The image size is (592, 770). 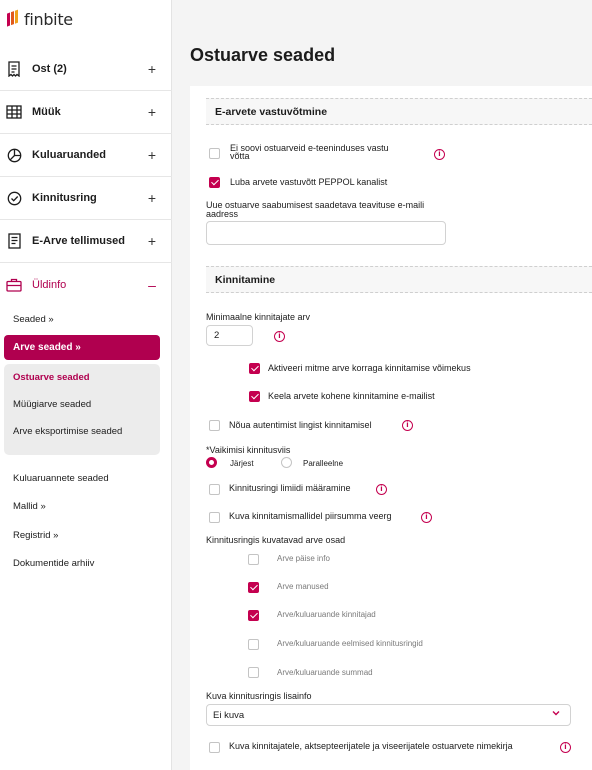 What do you see at coordinates (245, 280) in the screenshot?
I see `section-title: Kinnitamine` at bounding box center [245, 280].